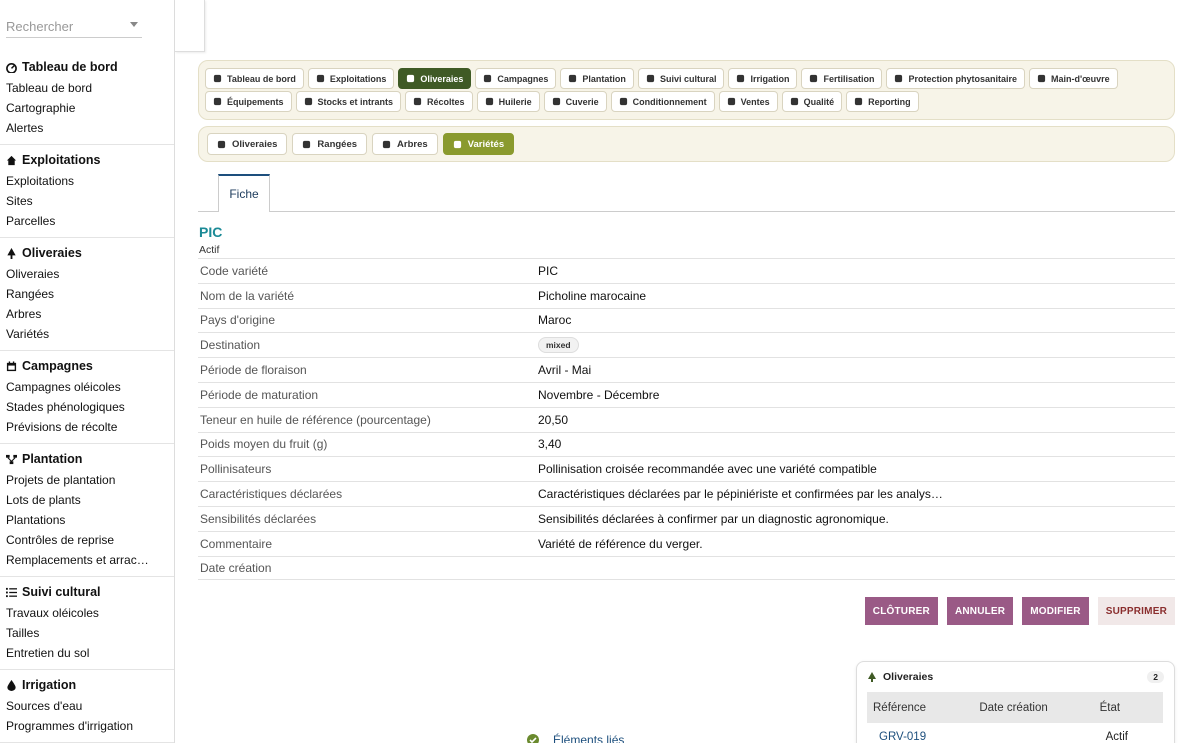  I want to click on sidebar-item: Tableau de bord, so click(87, 88).